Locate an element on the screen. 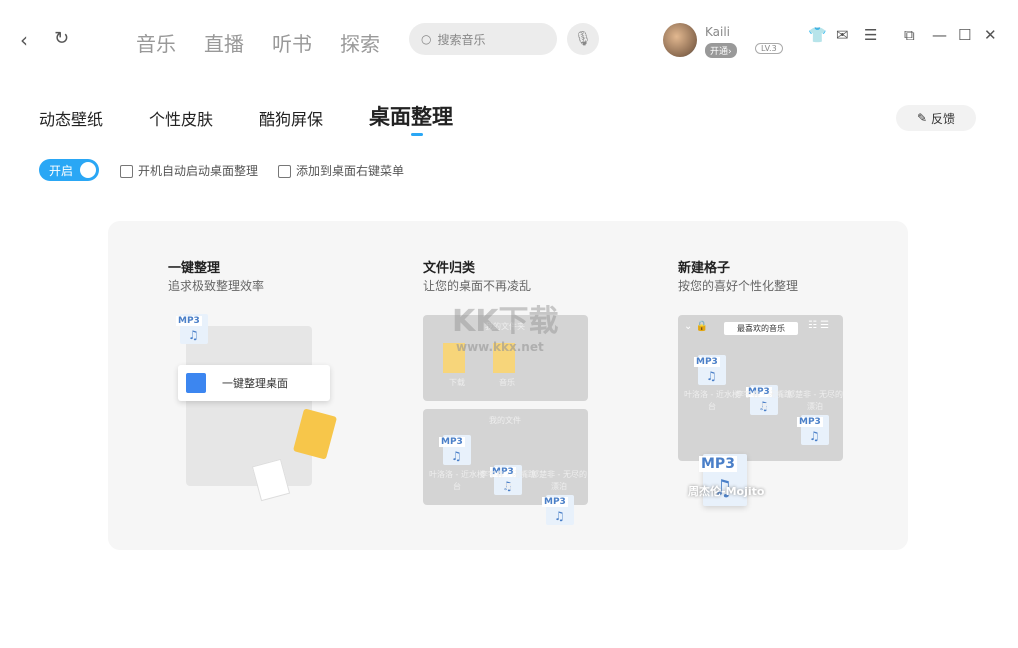  collapse-icon: ⌄ 🔒 is located at coordinates (696, 326).